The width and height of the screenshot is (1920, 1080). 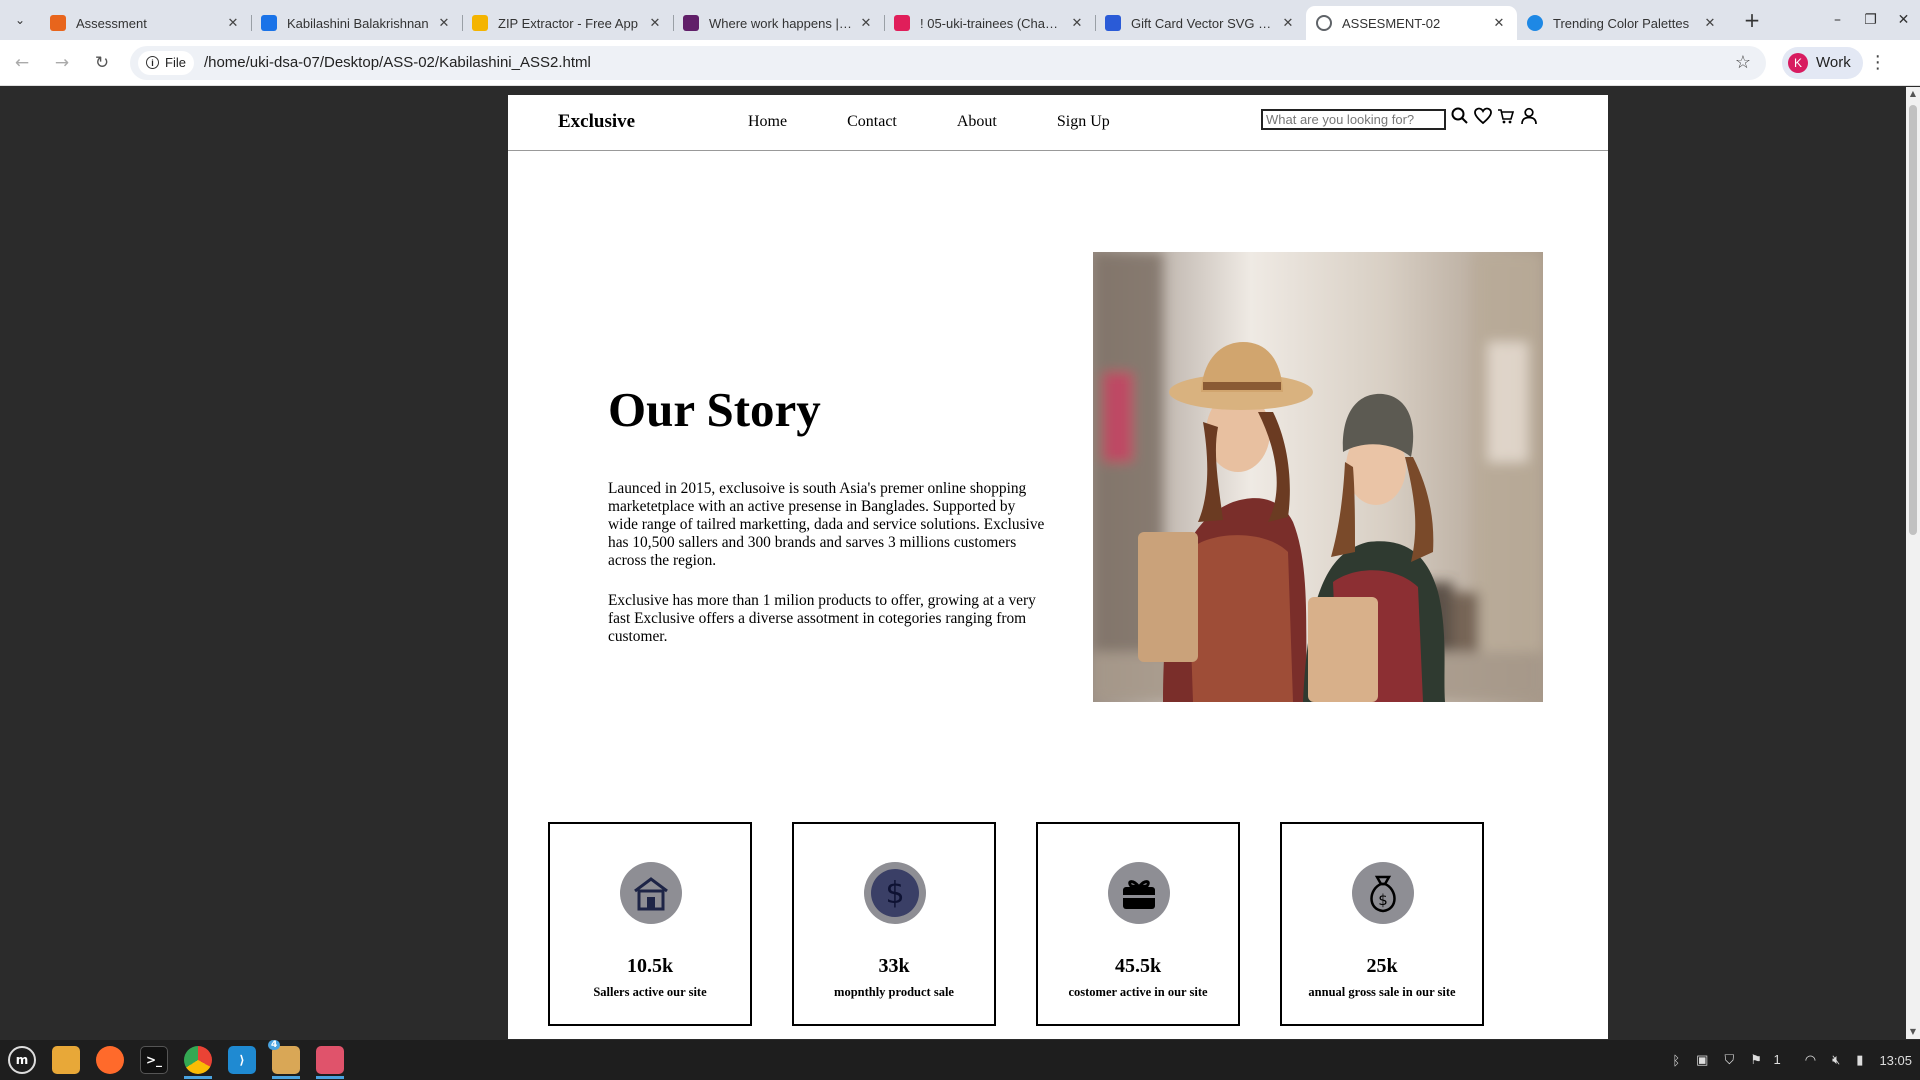 I want to click on tab-search-button: ⌄, so click(x=20, y=20).